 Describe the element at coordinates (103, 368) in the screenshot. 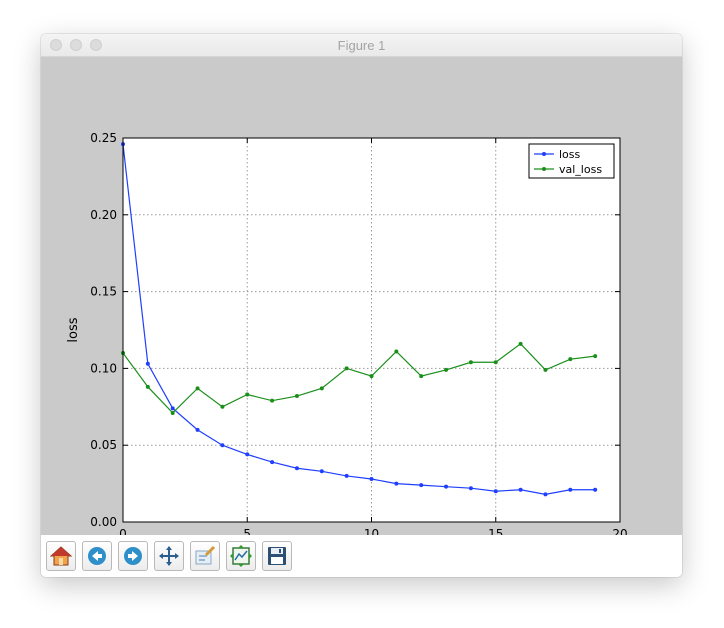

I see `y-tick-label: 0.10` at that location.